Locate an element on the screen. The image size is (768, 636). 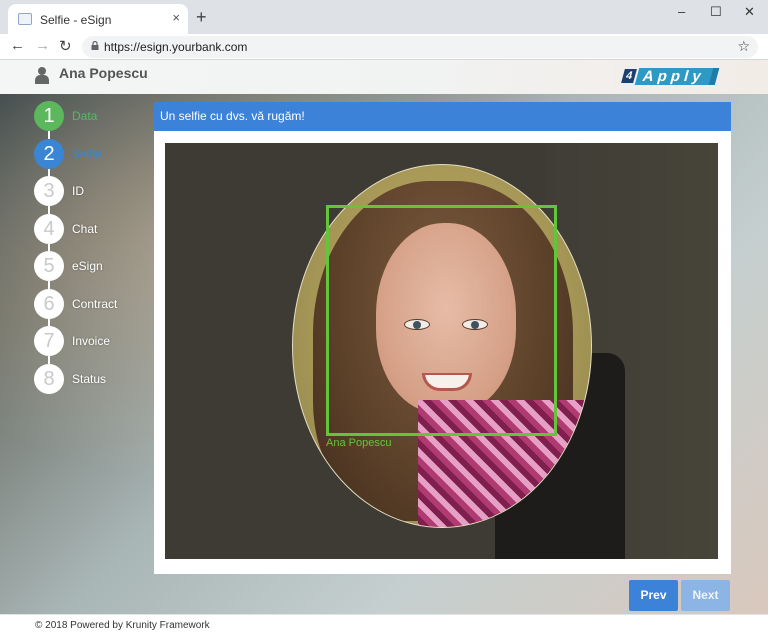
browser-titlebar: Selfie - eSign × + – ☐ ✕ is located at coordinates (384, 17).